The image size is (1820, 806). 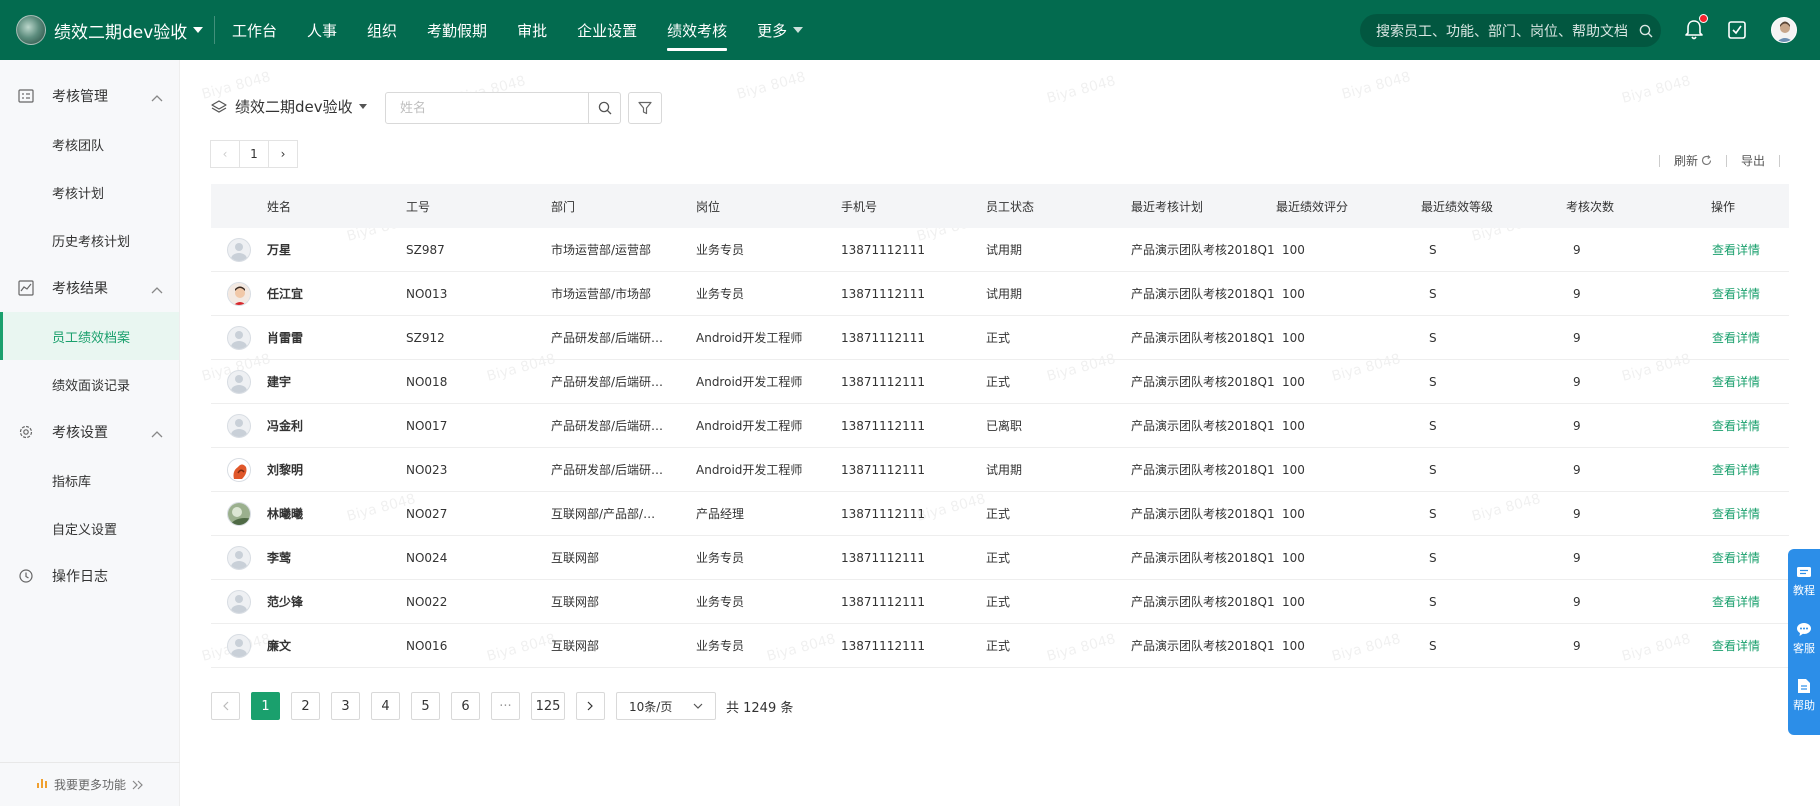 I want to click on more-features-link: 我要更多功能, so click(x=90, y=784).